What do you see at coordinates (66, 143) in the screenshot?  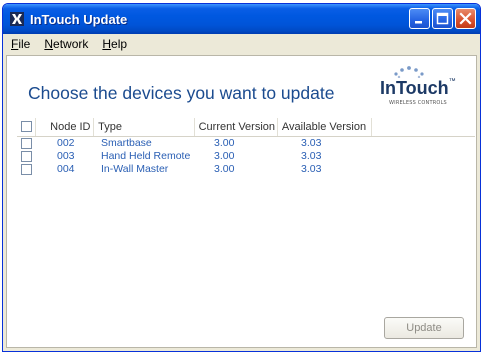 I see `cell-node-id: 002` at bounding box center [66, 143].